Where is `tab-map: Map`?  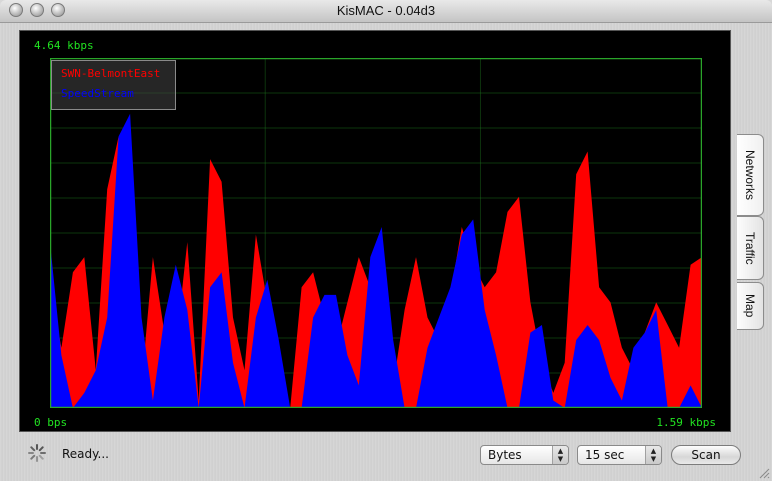
tab-map: Map is located at coordinates (750, 306).